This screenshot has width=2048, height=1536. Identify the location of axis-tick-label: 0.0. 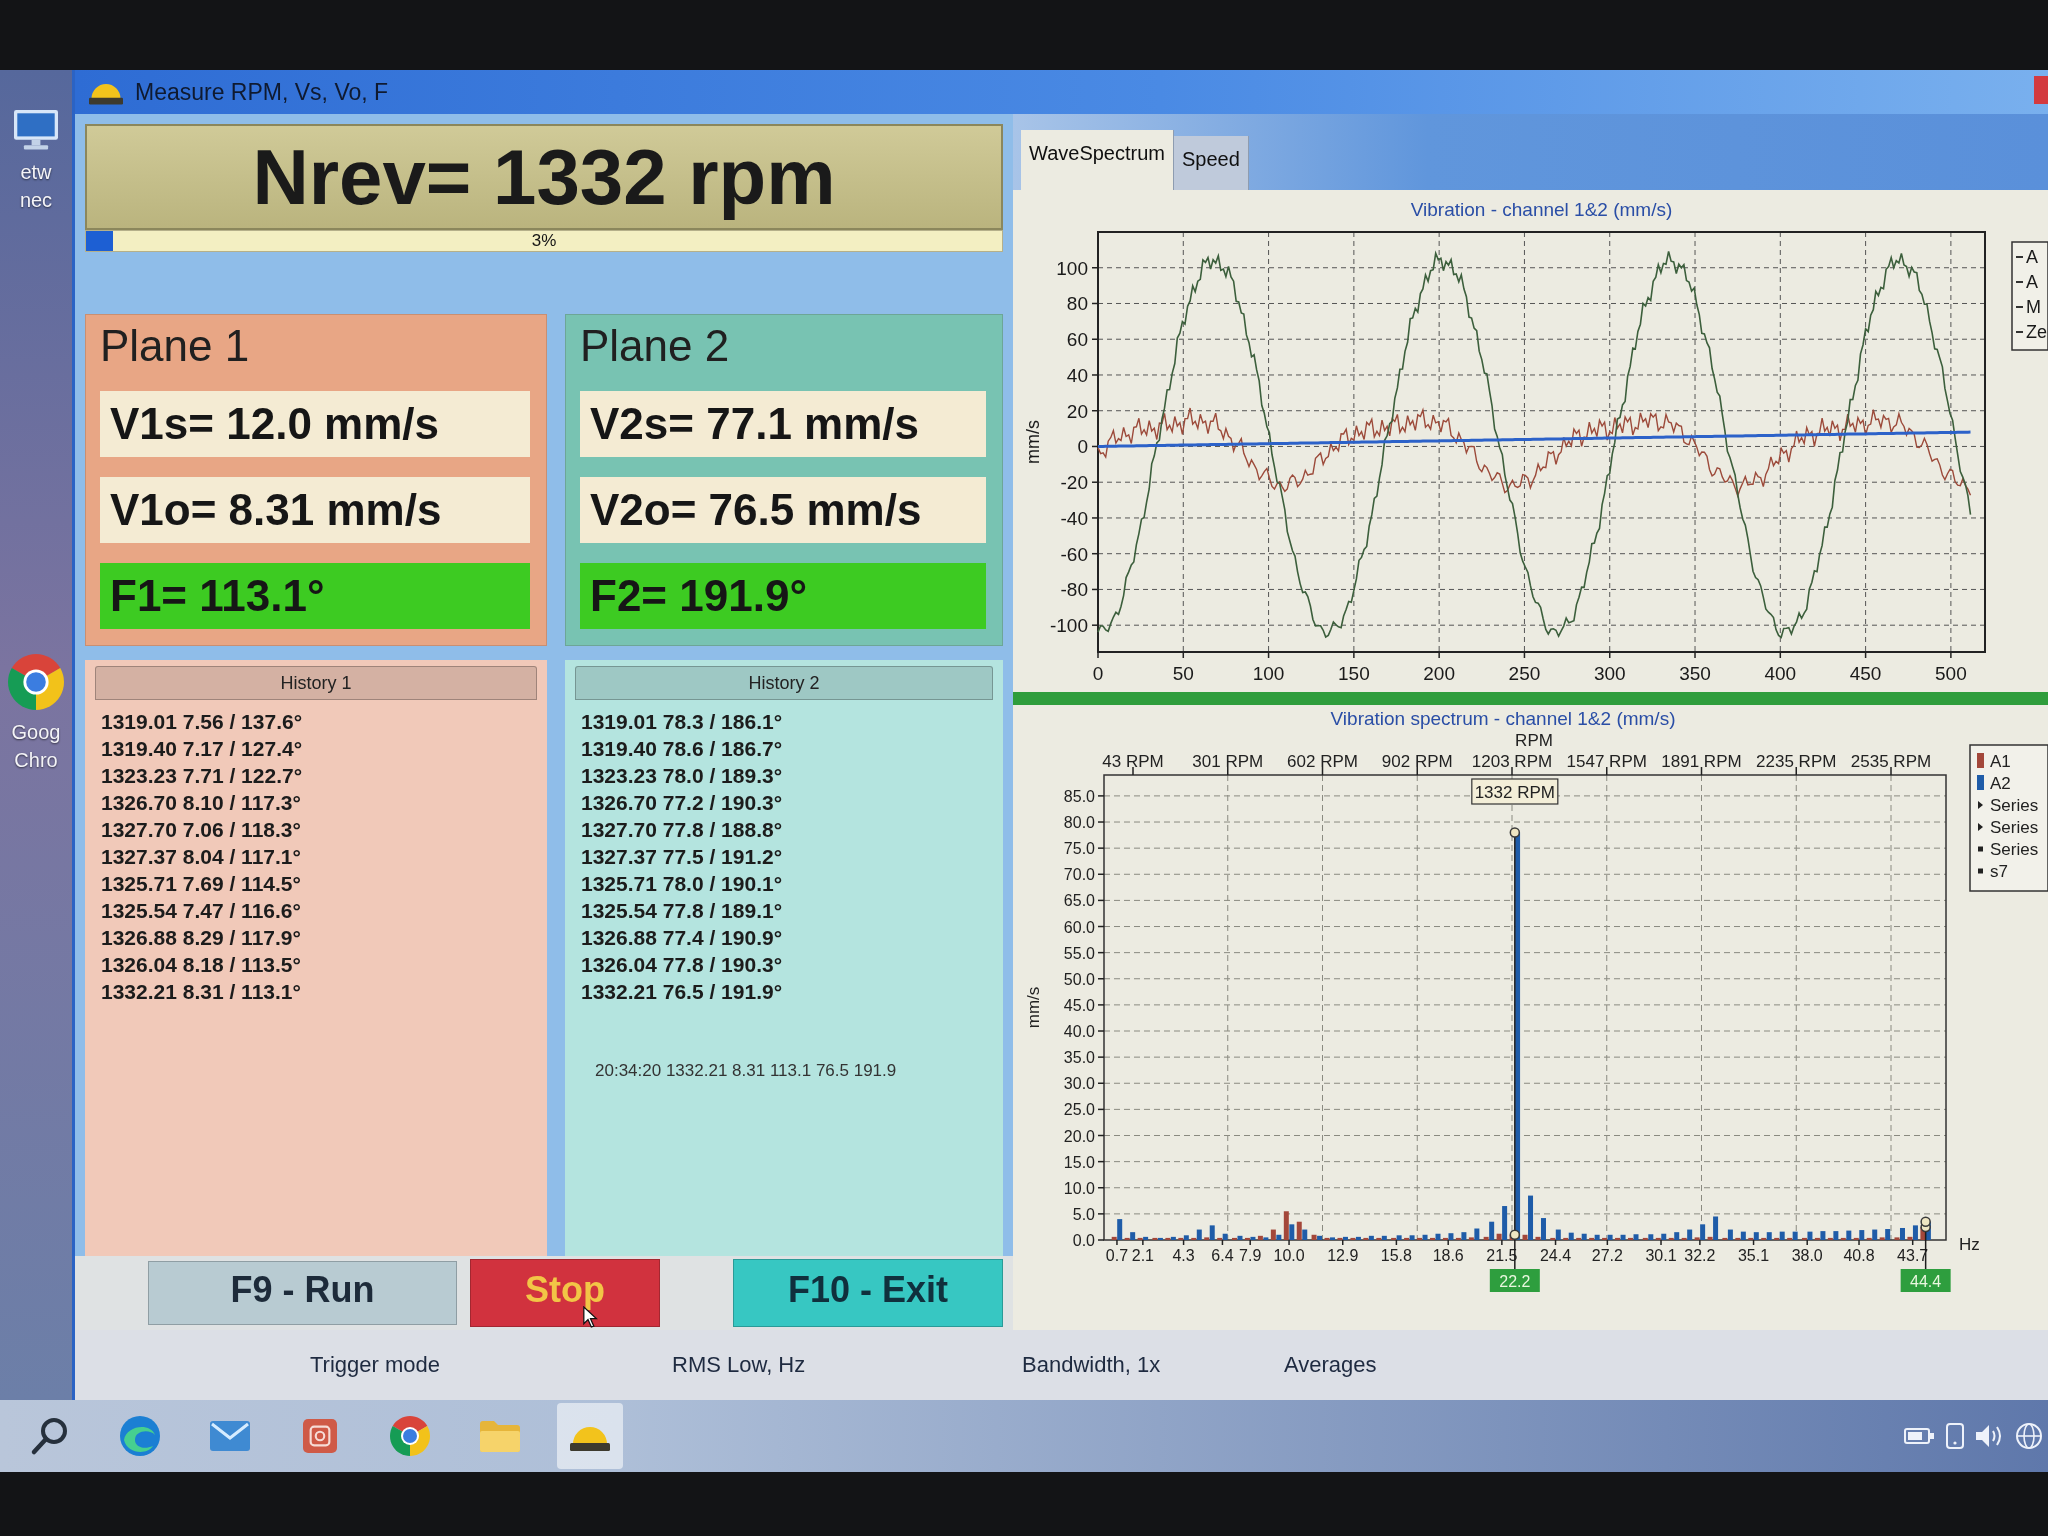
(1083, 1240).